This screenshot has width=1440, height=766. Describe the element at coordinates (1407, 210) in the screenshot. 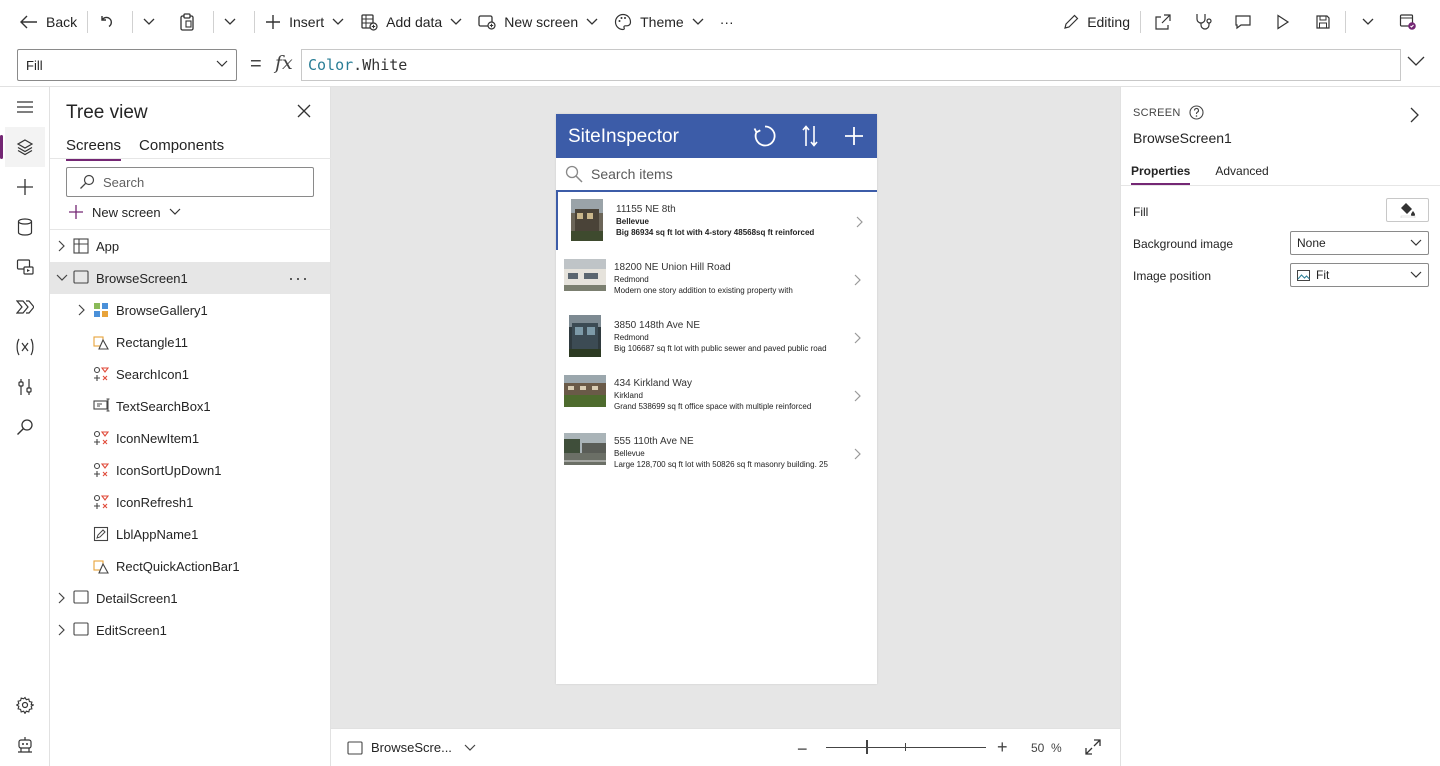

I see `fill-color-picker` at that location.